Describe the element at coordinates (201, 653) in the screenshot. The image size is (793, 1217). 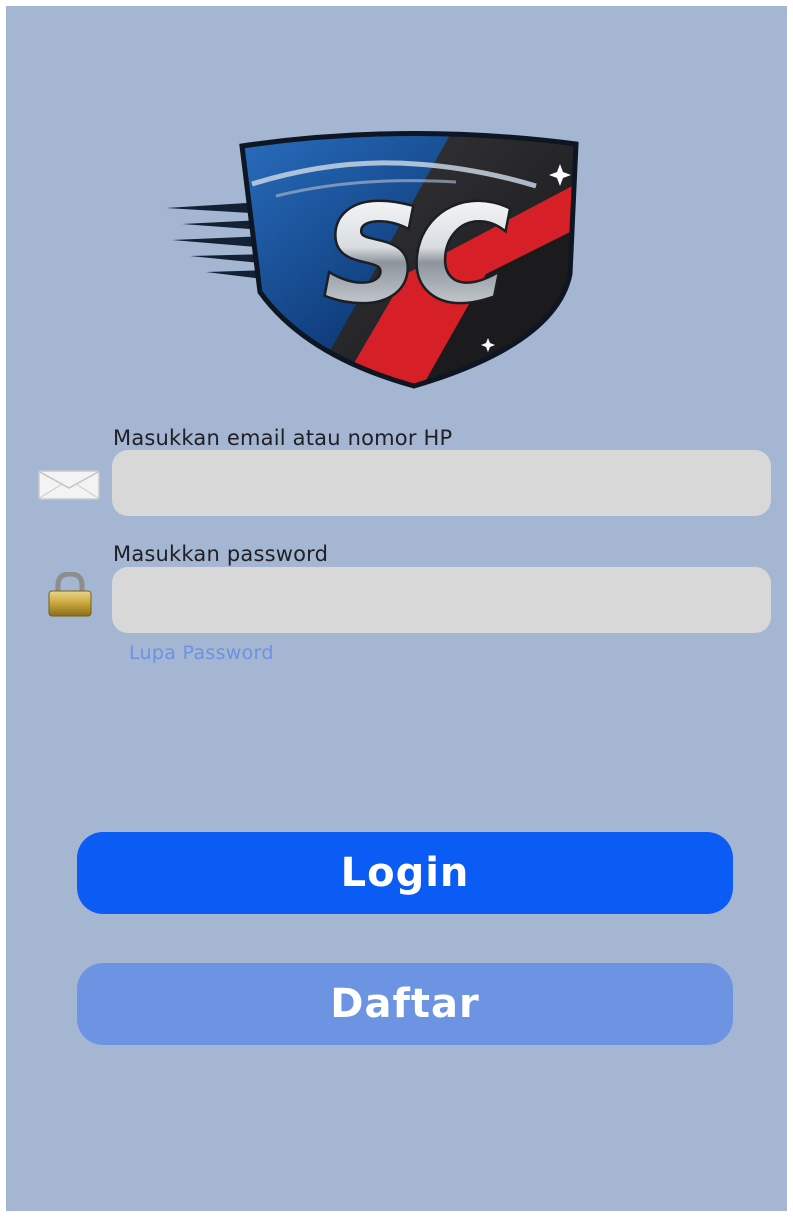
I see `forgot-password-link: Lupa Password` at that location.